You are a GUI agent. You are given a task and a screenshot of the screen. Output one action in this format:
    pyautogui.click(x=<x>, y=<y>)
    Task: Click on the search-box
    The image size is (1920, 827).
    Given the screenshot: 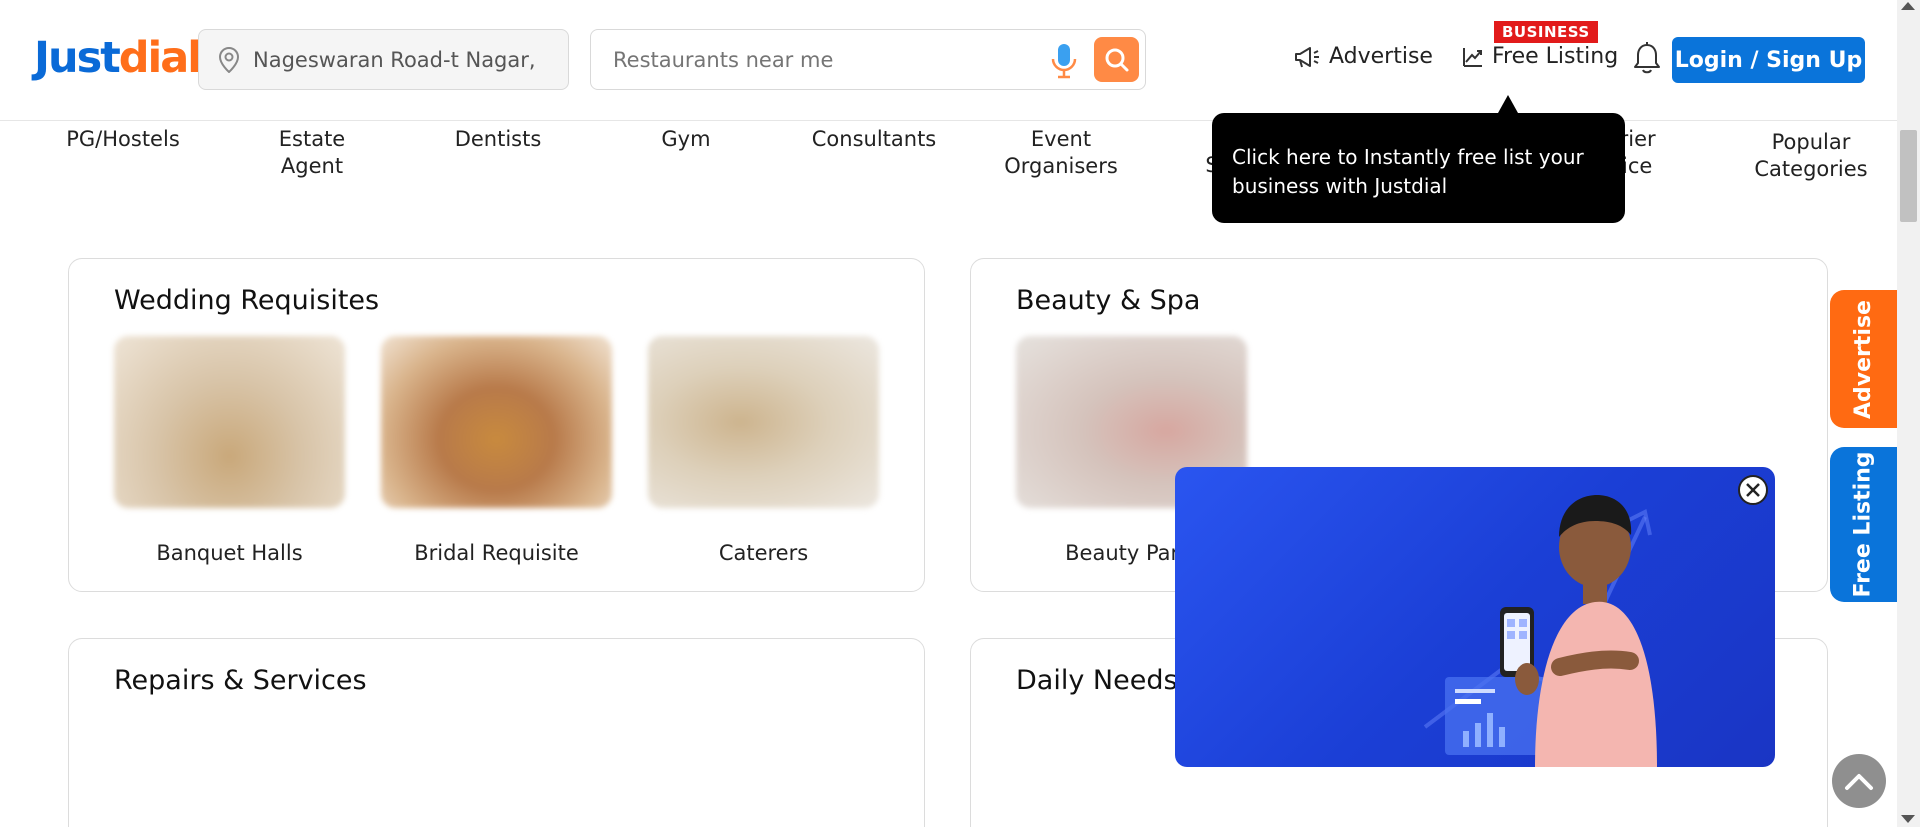 What is the action you would take?
    pyautogui.click(x=868, y=59)
    